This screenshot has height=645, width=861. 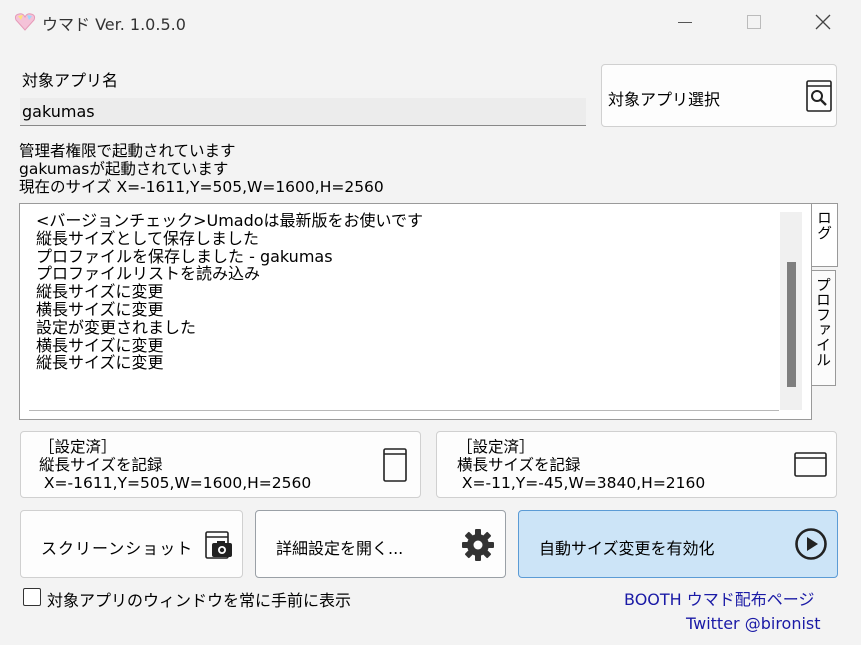 What do you see at coordinates (116, 327) in the screenshot?
I see `log-line: 設定が変更されました` at bounding box center [116, 327].